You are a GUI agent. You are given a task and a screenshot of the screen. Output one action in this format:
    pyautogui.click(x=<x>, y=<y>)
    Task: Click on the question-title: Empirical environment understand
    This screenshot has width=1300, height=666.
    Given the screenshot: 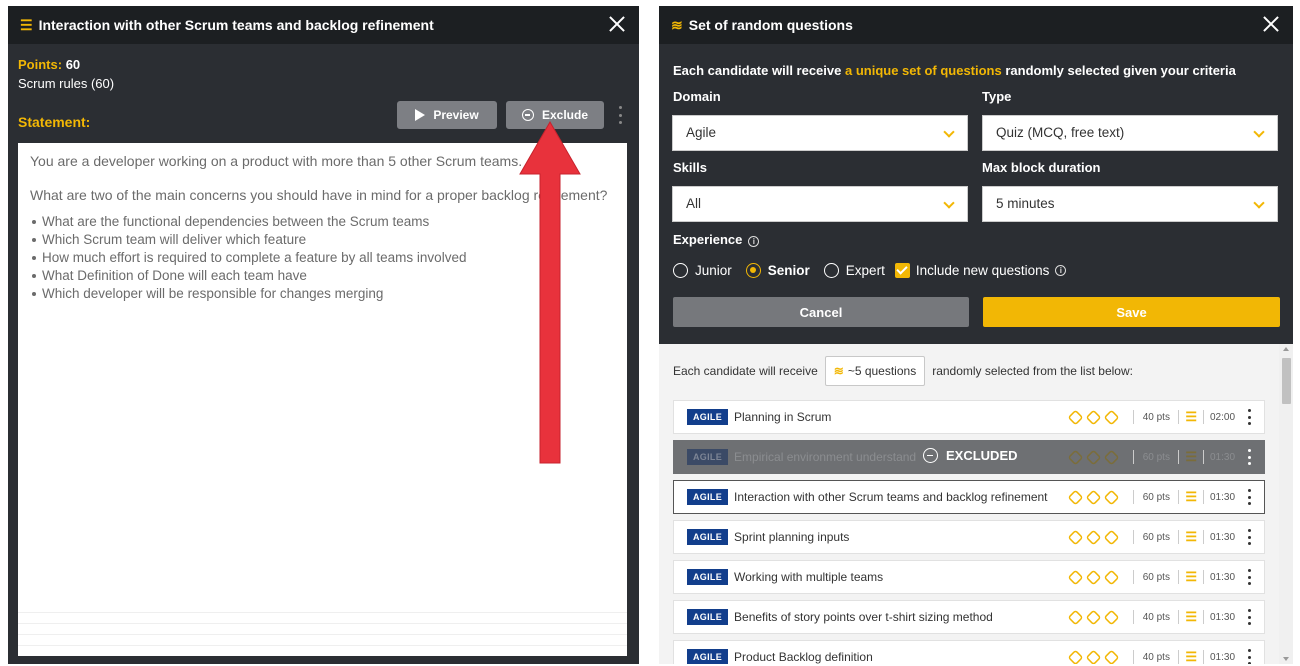 What is the action you would take?
    pyautogui.click(x=825, y=457)
    